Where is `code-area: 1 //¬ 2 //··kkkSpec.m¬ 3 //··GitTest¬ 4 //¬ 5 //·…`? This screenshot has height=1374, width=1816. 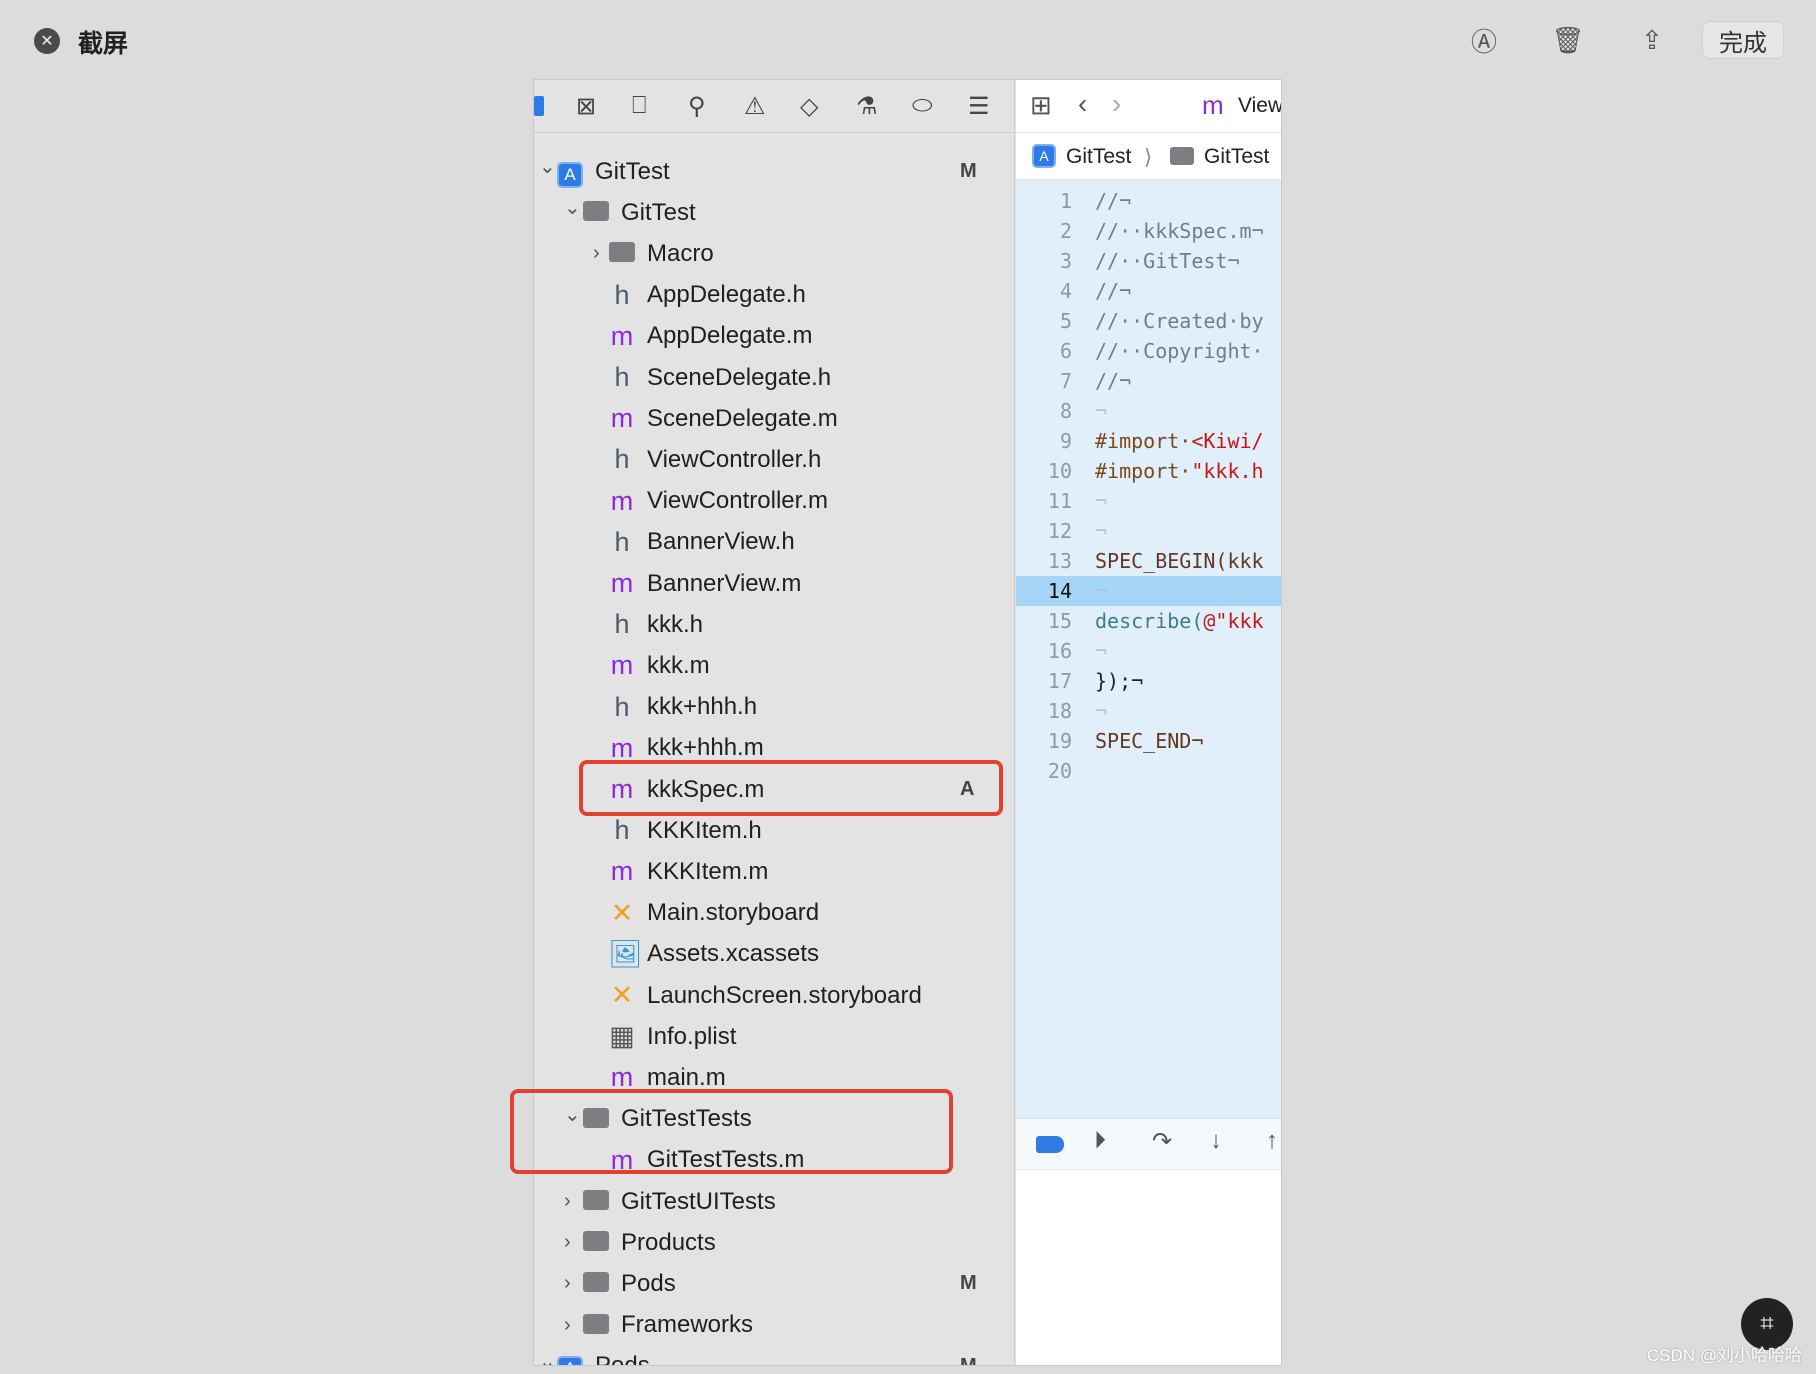 code-area: 1 //¬ 2 //··kkkSpec.m¬ 3 //··GitTest¬ 4 //¬ 5 //·… is located at coordinates (1148, 649).